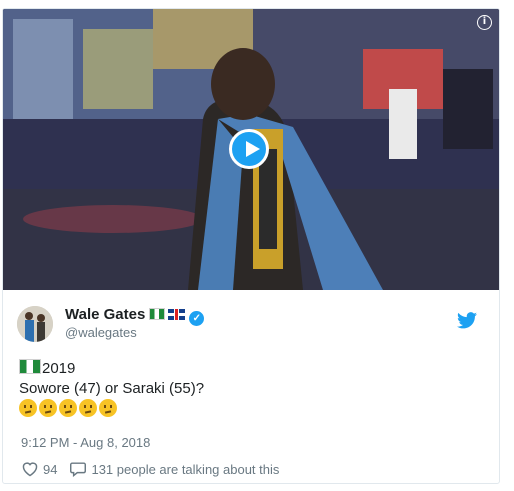 This screenshot has height=491, width=514. What do you see at coordinates (35, 324) in the screenshot?
I see `avatar` at bounding box center [35, 324].